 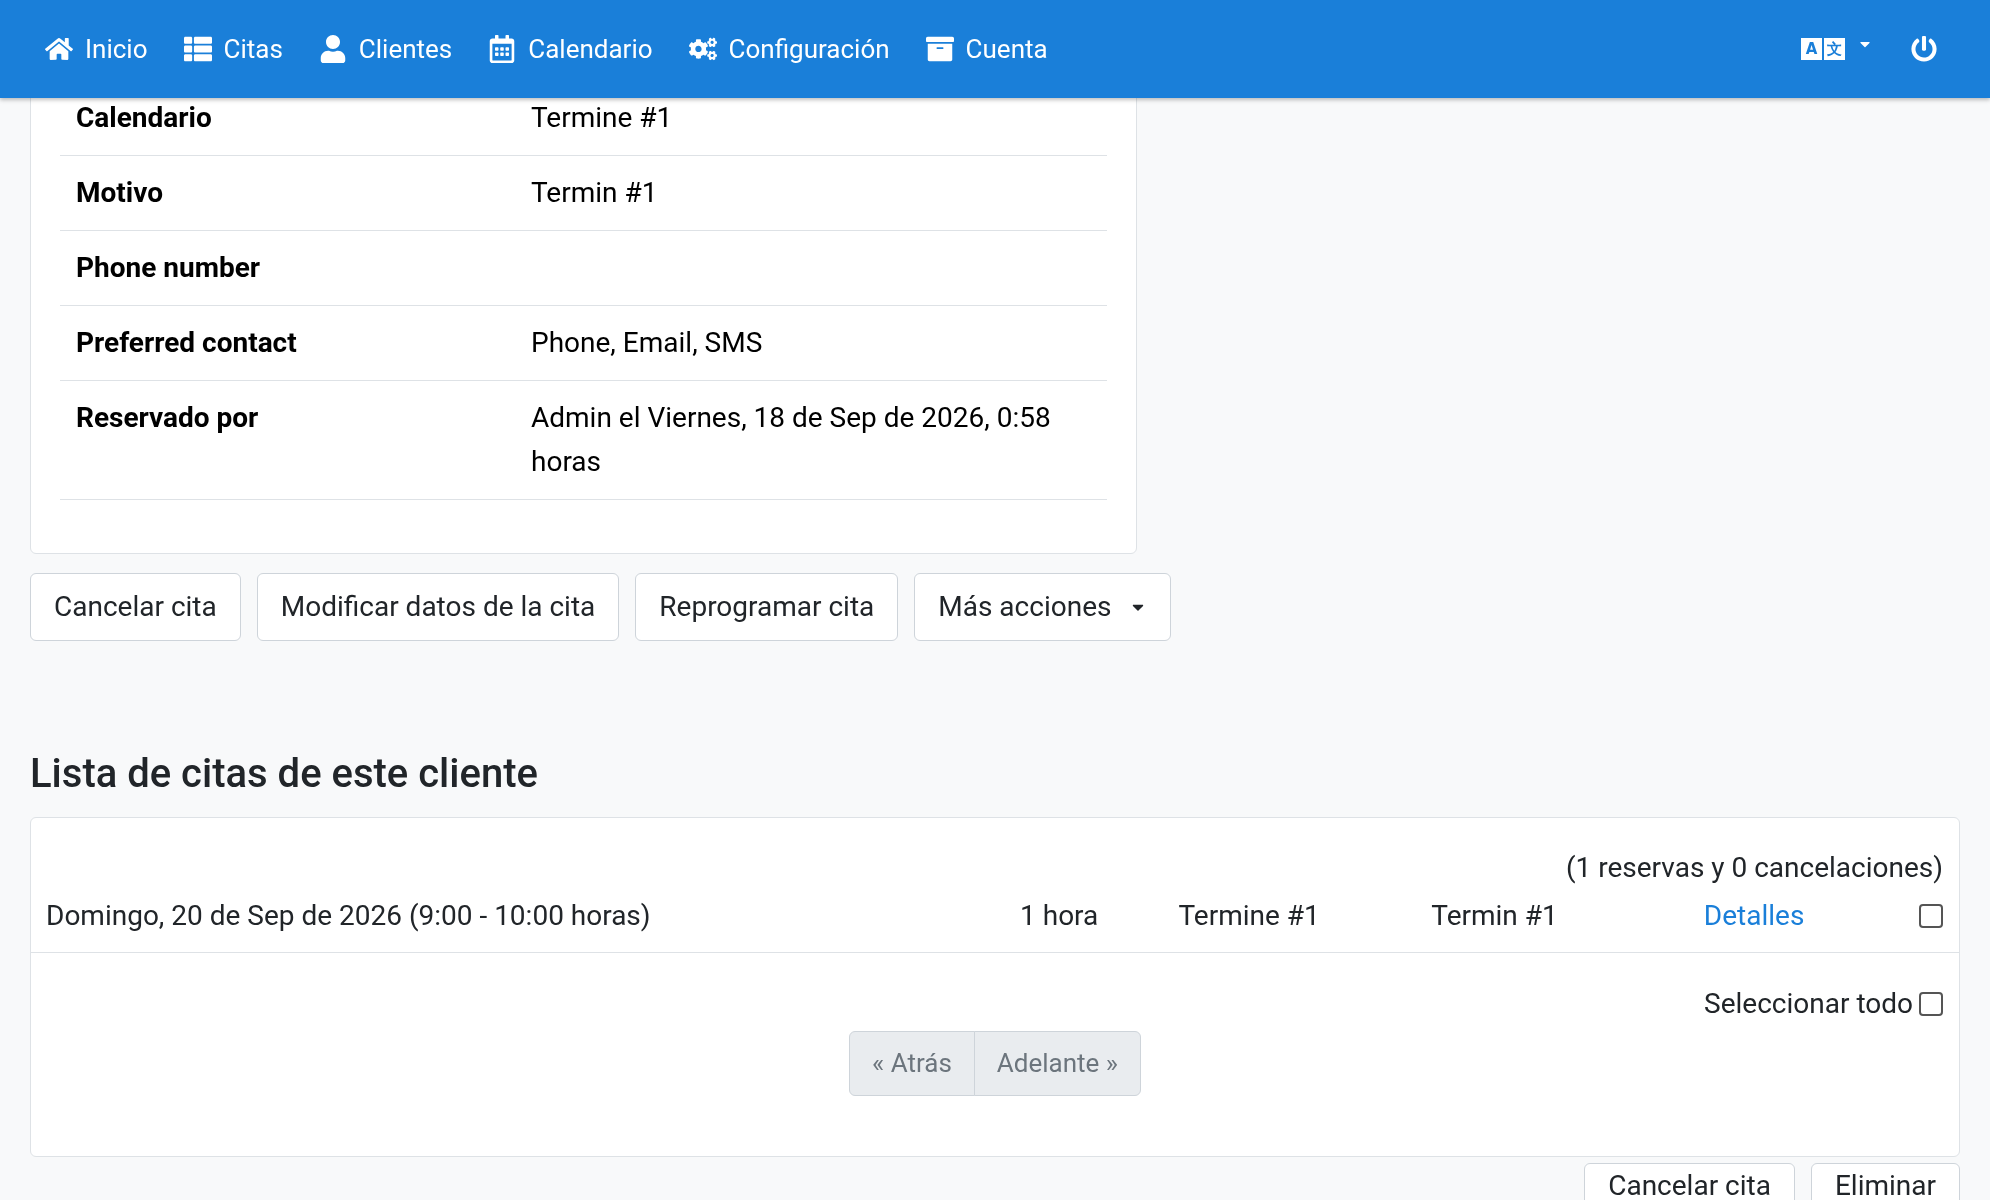 What do you see at coordinates (647, 343) in the screenshot?
I see `detail-value: Phone, Email, SMS` at bounding box center [647, 343].